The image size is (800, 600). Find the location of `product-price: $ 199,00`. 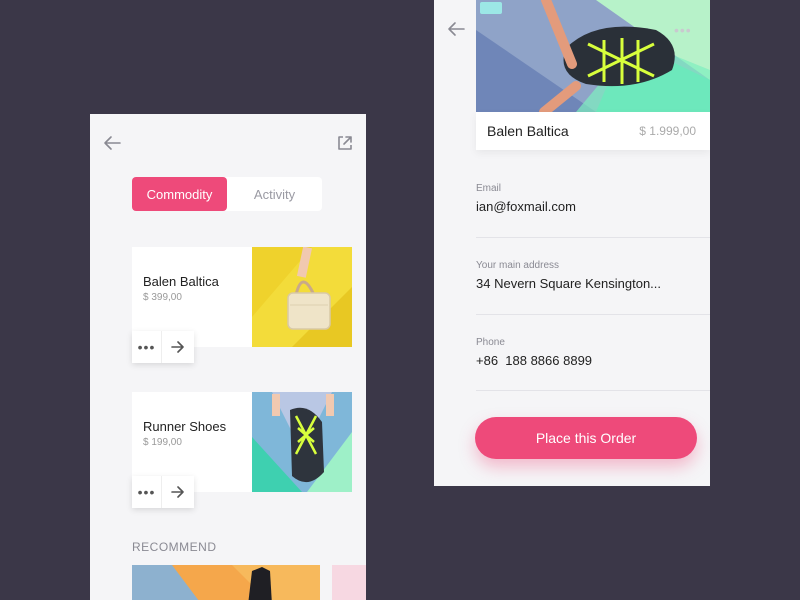

product-price: $ 199,00 is located at coordinates (162, 442).